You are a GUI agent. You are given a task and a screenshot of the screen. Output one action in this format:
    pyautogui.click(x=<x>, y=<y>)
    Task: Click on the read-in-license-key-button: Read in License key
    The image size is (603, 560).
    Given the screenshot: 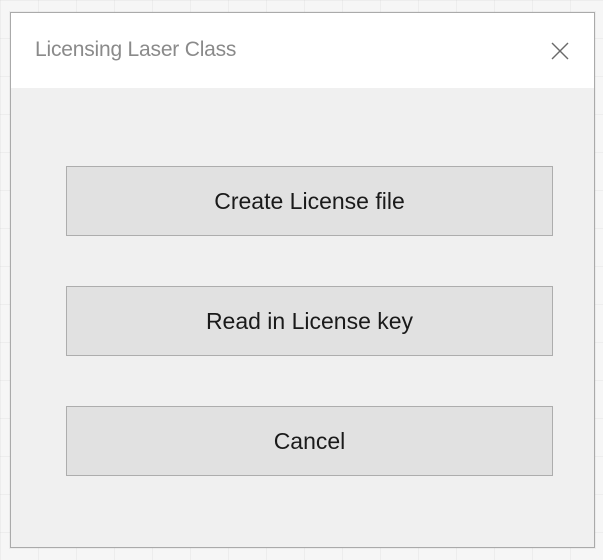 What is the action you would take?
    pyautogui.click(x=309, y=321)
    